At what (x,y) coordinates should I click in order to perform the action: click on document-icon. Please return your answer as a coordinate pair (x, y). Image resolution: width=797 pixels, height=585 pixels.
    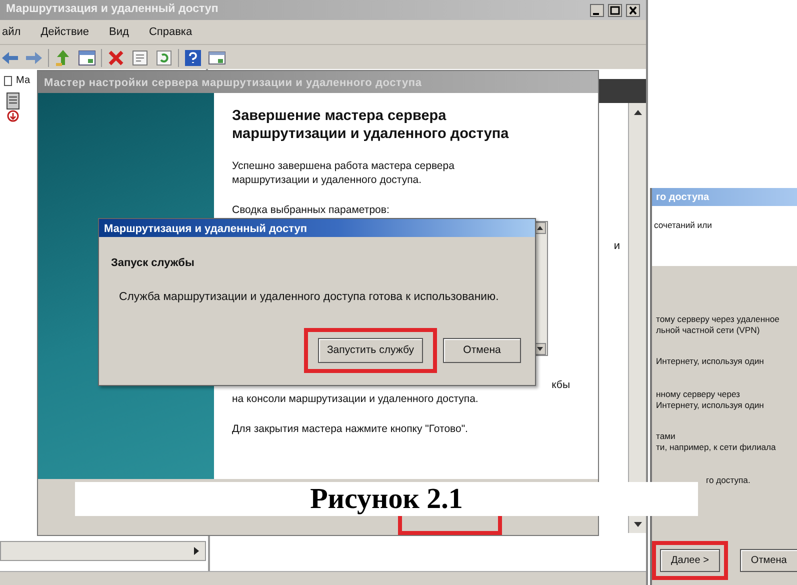
    Looking at the image, I should click on (8, 81).